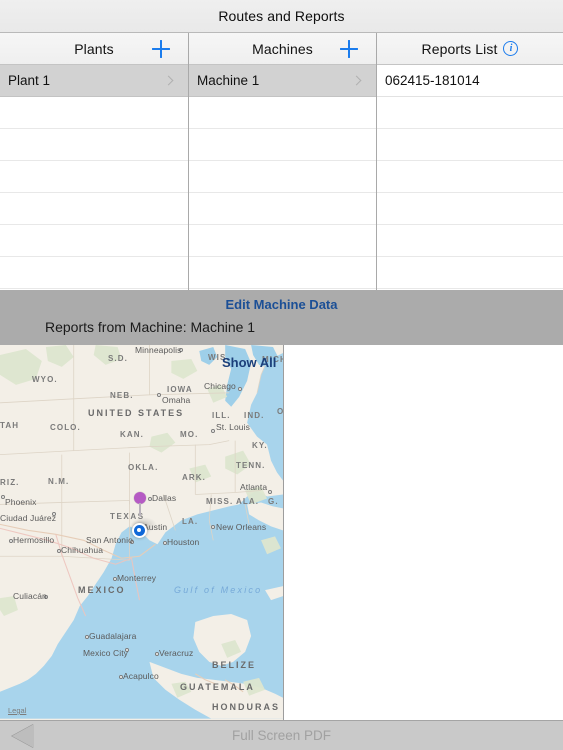 The width and height of the screenshot is (563, 750). I want to click on bottom-toolbar: Full Screen PDF, so click(281, 735).